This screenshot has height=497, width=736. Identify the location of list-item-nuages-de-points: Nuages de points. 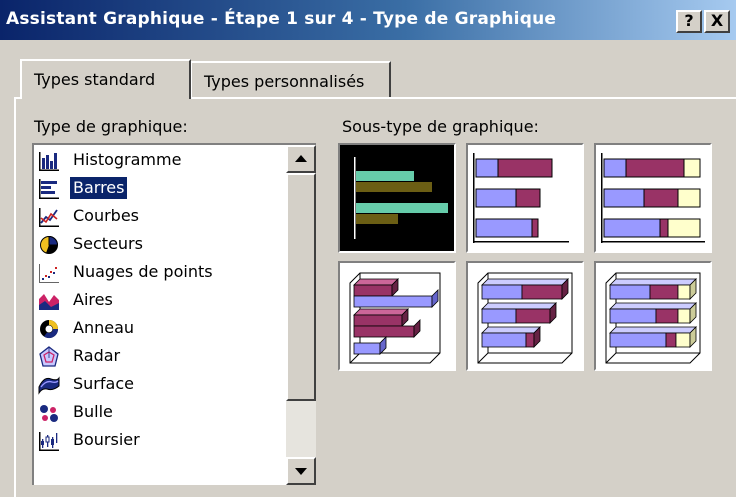
(159, 273).